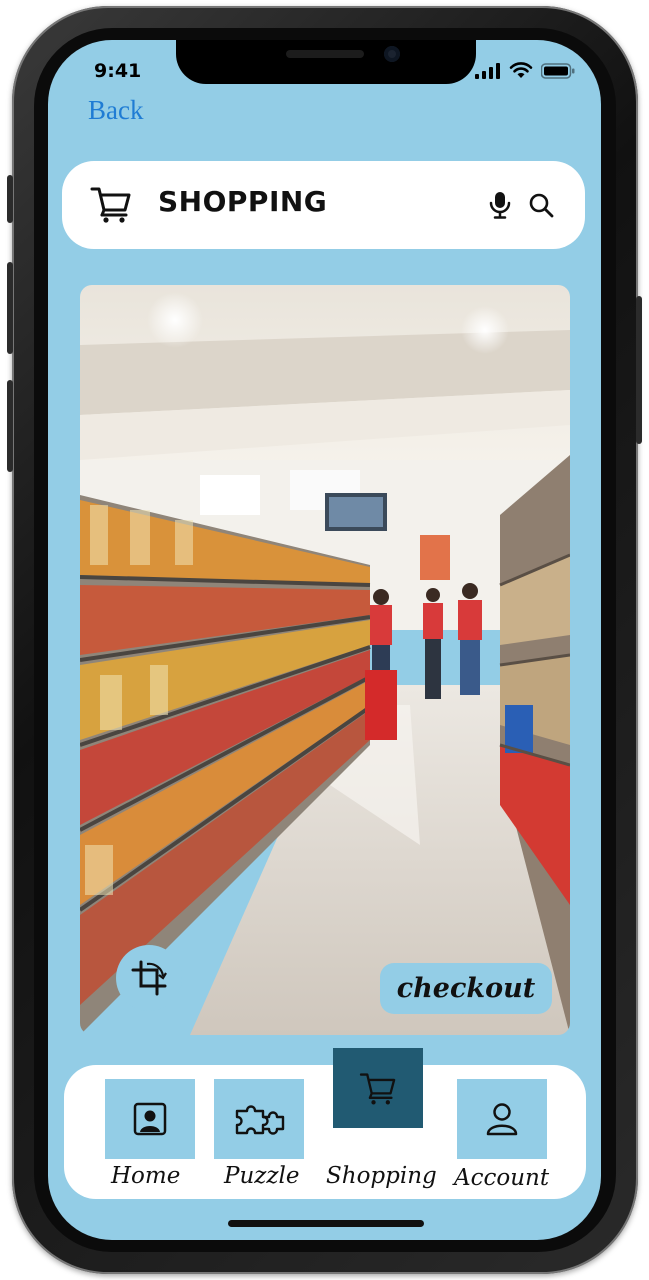  I want to click on front-camera, so click(392, 54).